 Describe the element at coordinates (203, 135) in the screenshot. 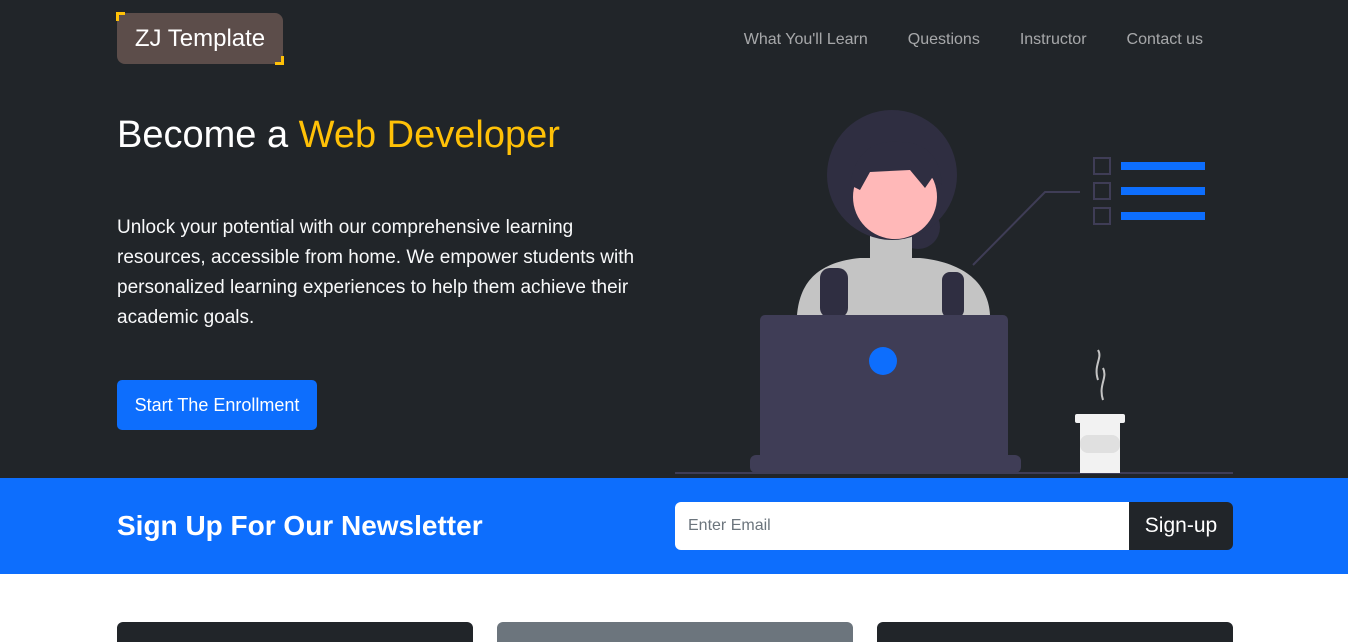

I see `hero-title-plain: Become a` at that location.